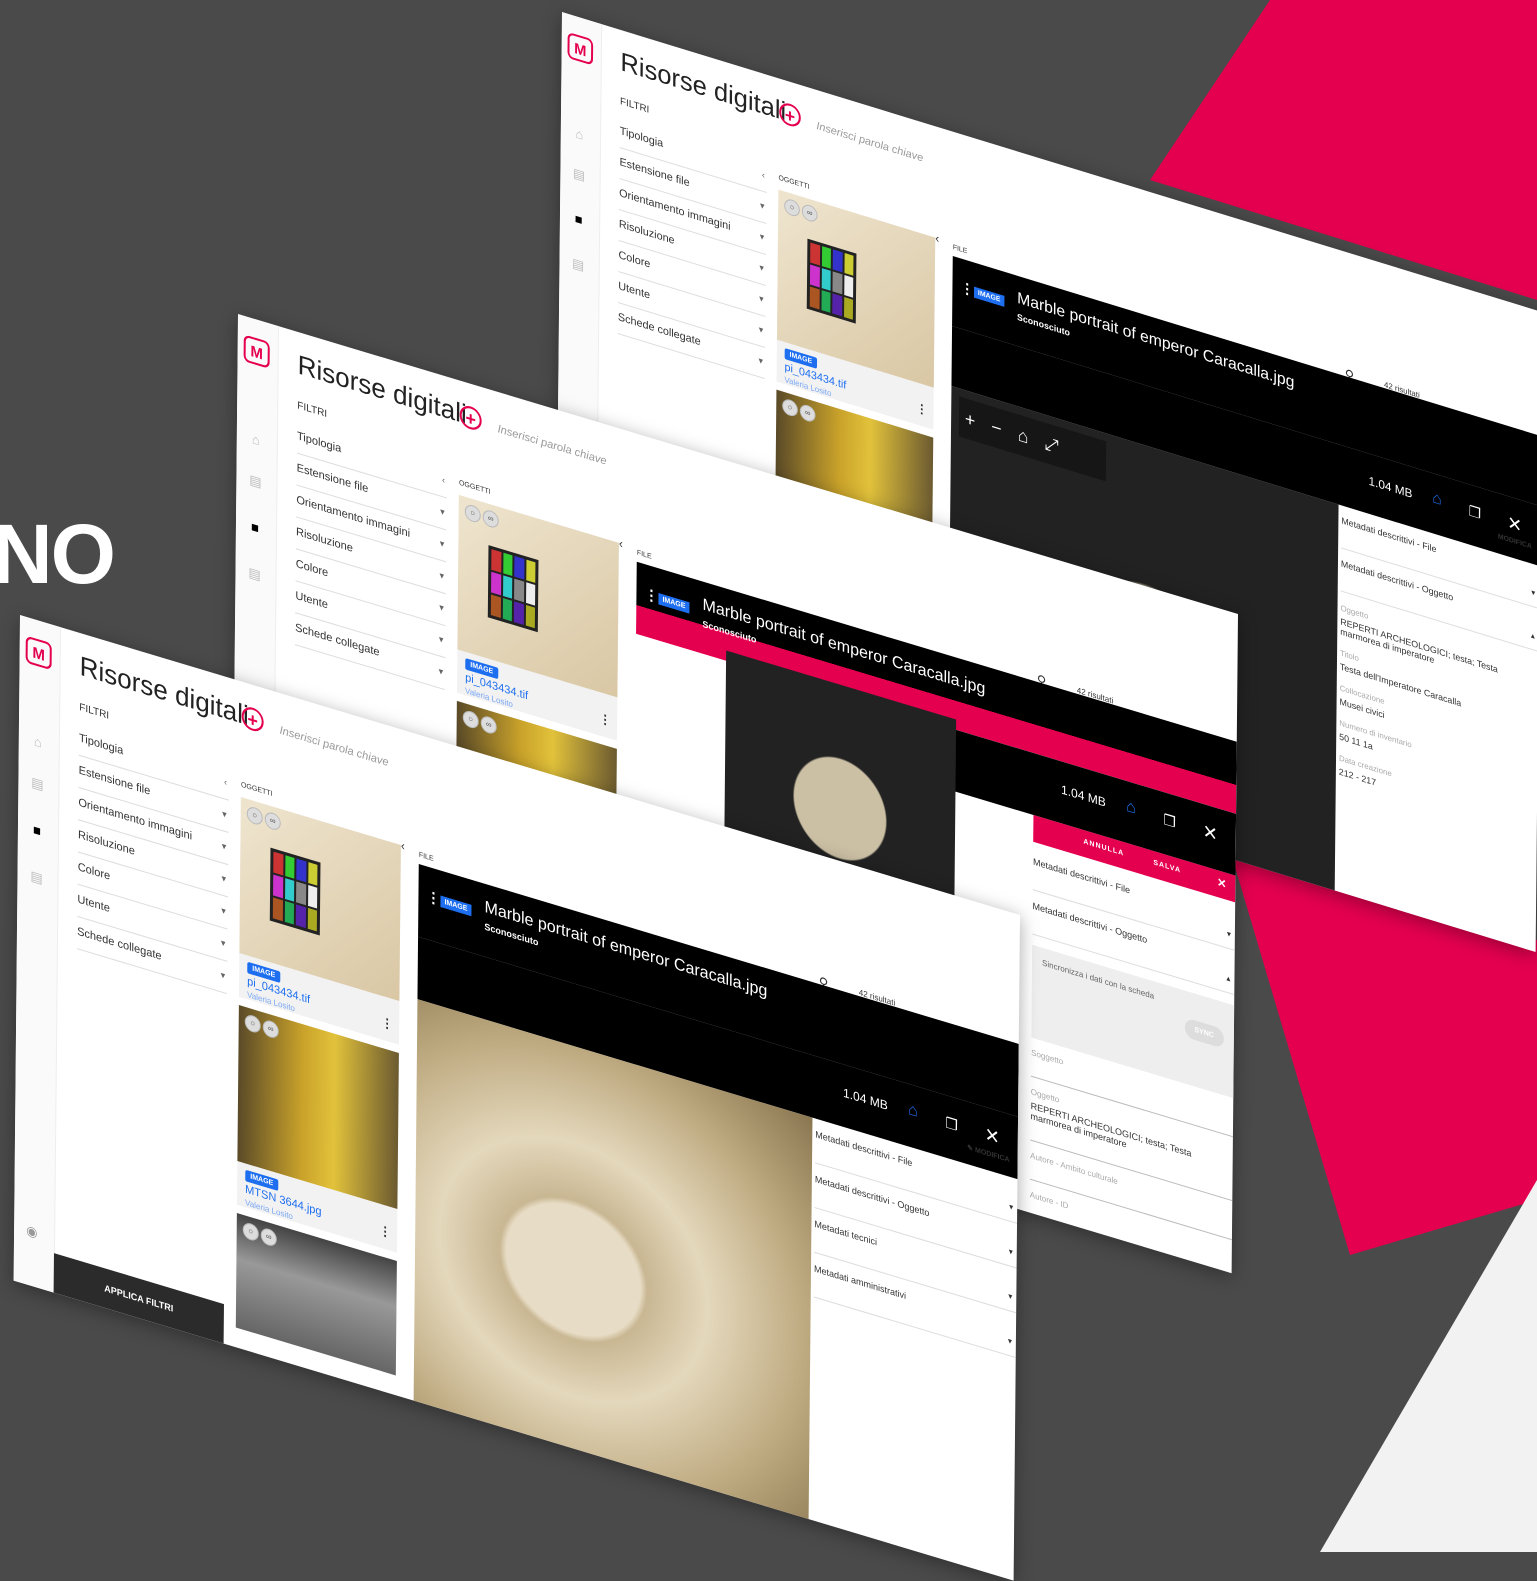 This screenshot has height=1581, width=1537. Describe the element at coordinates (58, 554) in the screenshot. I see `headline-text: NO` at that location.